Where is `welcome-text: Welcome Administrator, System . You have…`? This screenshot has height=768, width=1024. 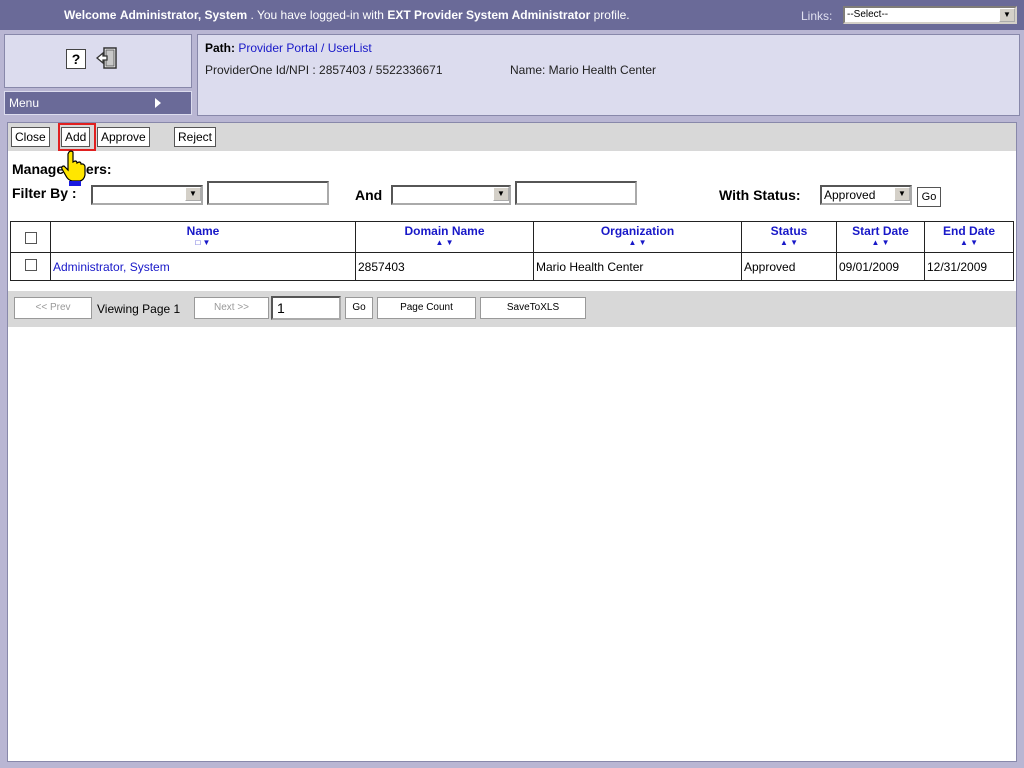
welcome-text: Welcome Administrator, System . You have… is located at coordinates (347, 15).